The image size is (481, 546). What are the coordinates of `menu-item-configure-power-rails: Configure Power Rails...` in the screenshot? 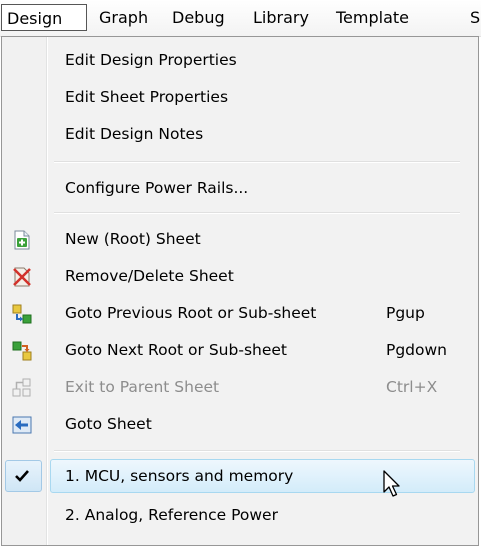 It's located at (240, 188).